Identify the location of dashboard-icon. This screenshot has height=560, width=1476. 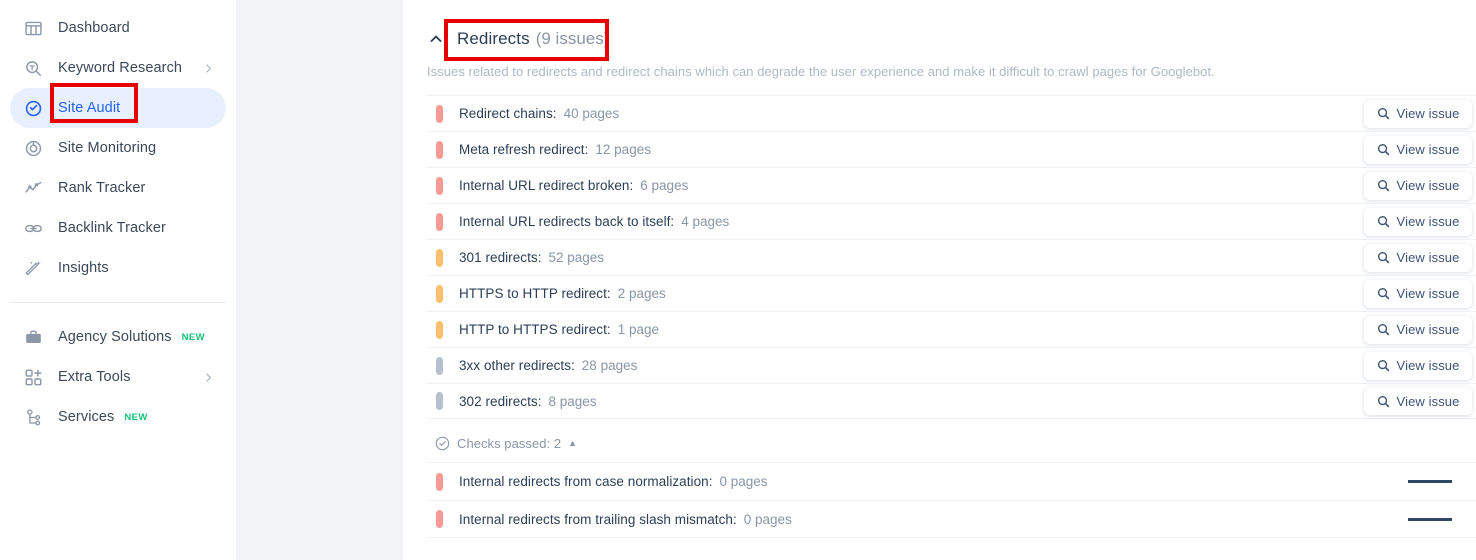
(33, 28).